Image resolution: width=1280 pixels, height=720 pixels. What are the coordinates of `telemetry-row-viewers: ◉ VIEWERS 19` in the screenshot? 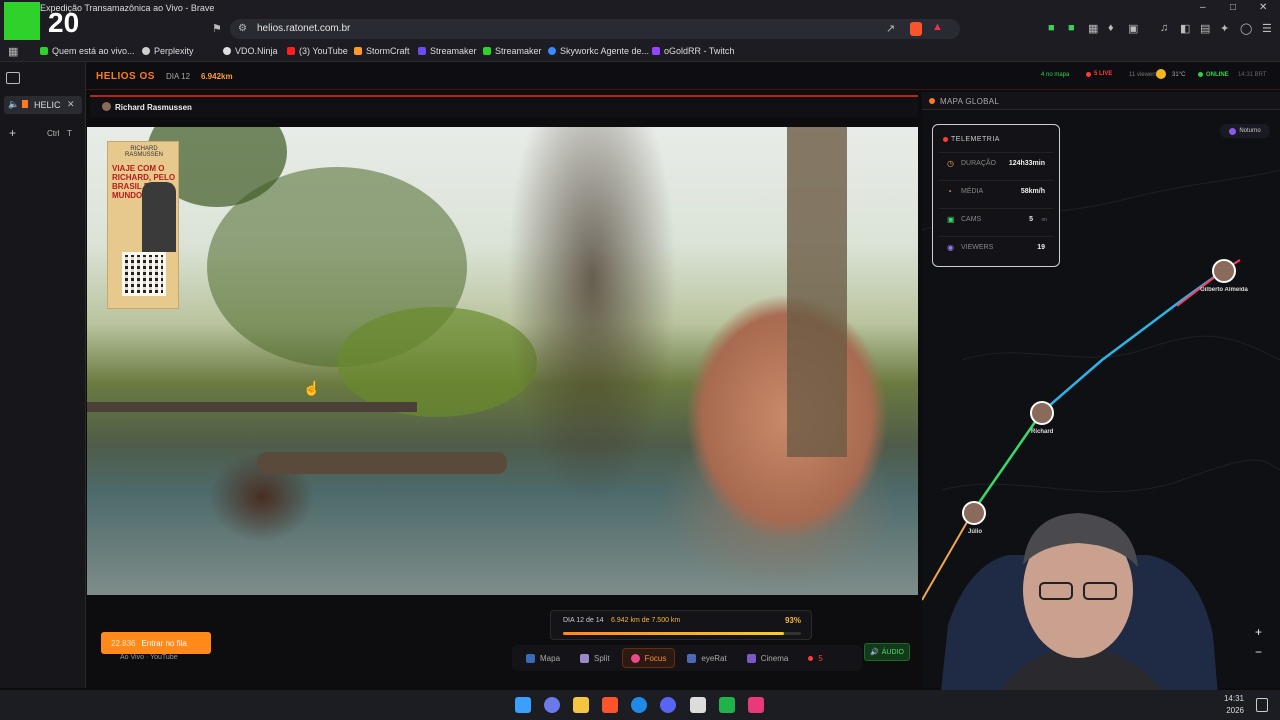 It's located at (996, 247).